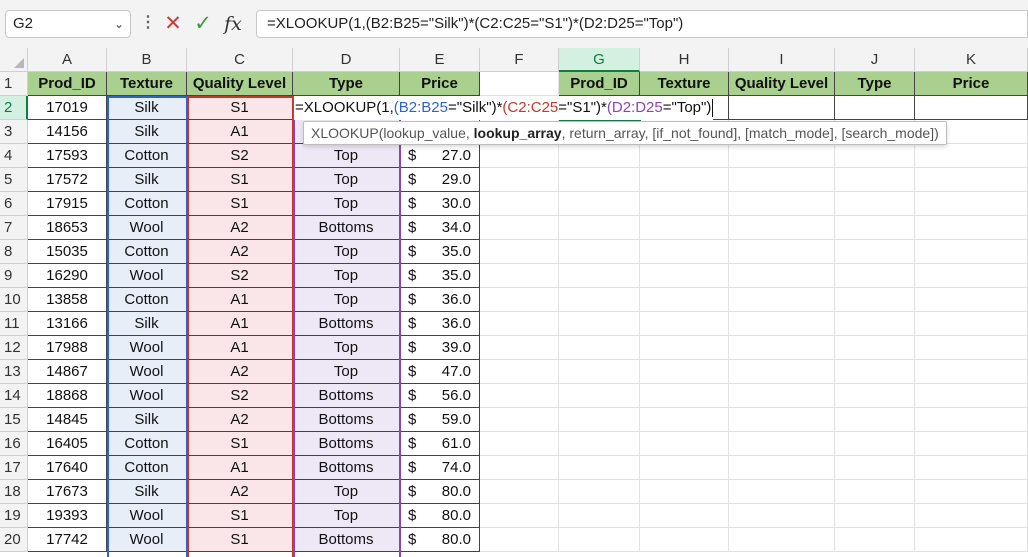  What do you see at coordinates (875, 84) in the screenshot?
I see `lookup-header-type: Type` at bounding box center [875, 84].